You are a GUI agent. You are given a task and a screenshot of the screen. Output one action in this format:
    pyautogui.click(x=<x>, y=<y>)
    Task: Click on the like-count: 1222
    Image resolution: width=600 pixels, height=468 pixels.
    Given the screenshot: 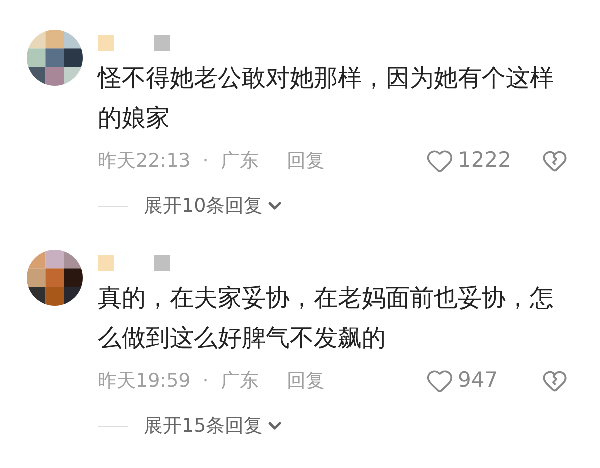 What is the action you would take?
    pyautogui.click(x=485, y=160)
    